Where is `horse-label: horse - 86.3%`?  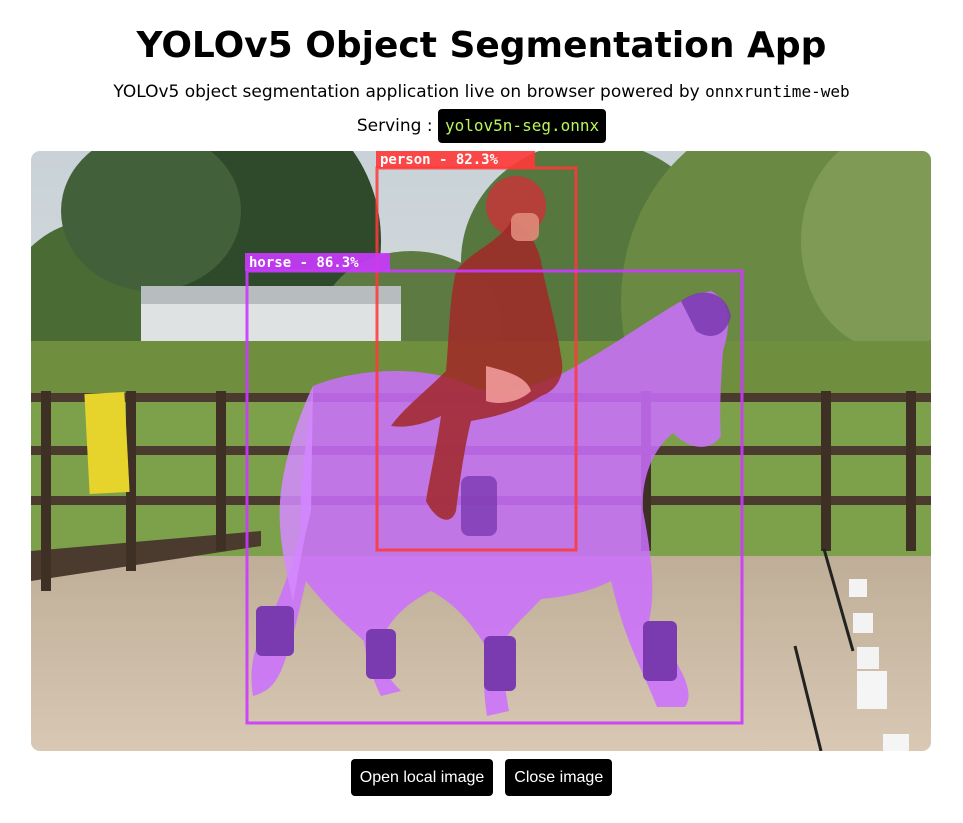 horse-label: horse - 86.3% is located at coordinates (304, 263).